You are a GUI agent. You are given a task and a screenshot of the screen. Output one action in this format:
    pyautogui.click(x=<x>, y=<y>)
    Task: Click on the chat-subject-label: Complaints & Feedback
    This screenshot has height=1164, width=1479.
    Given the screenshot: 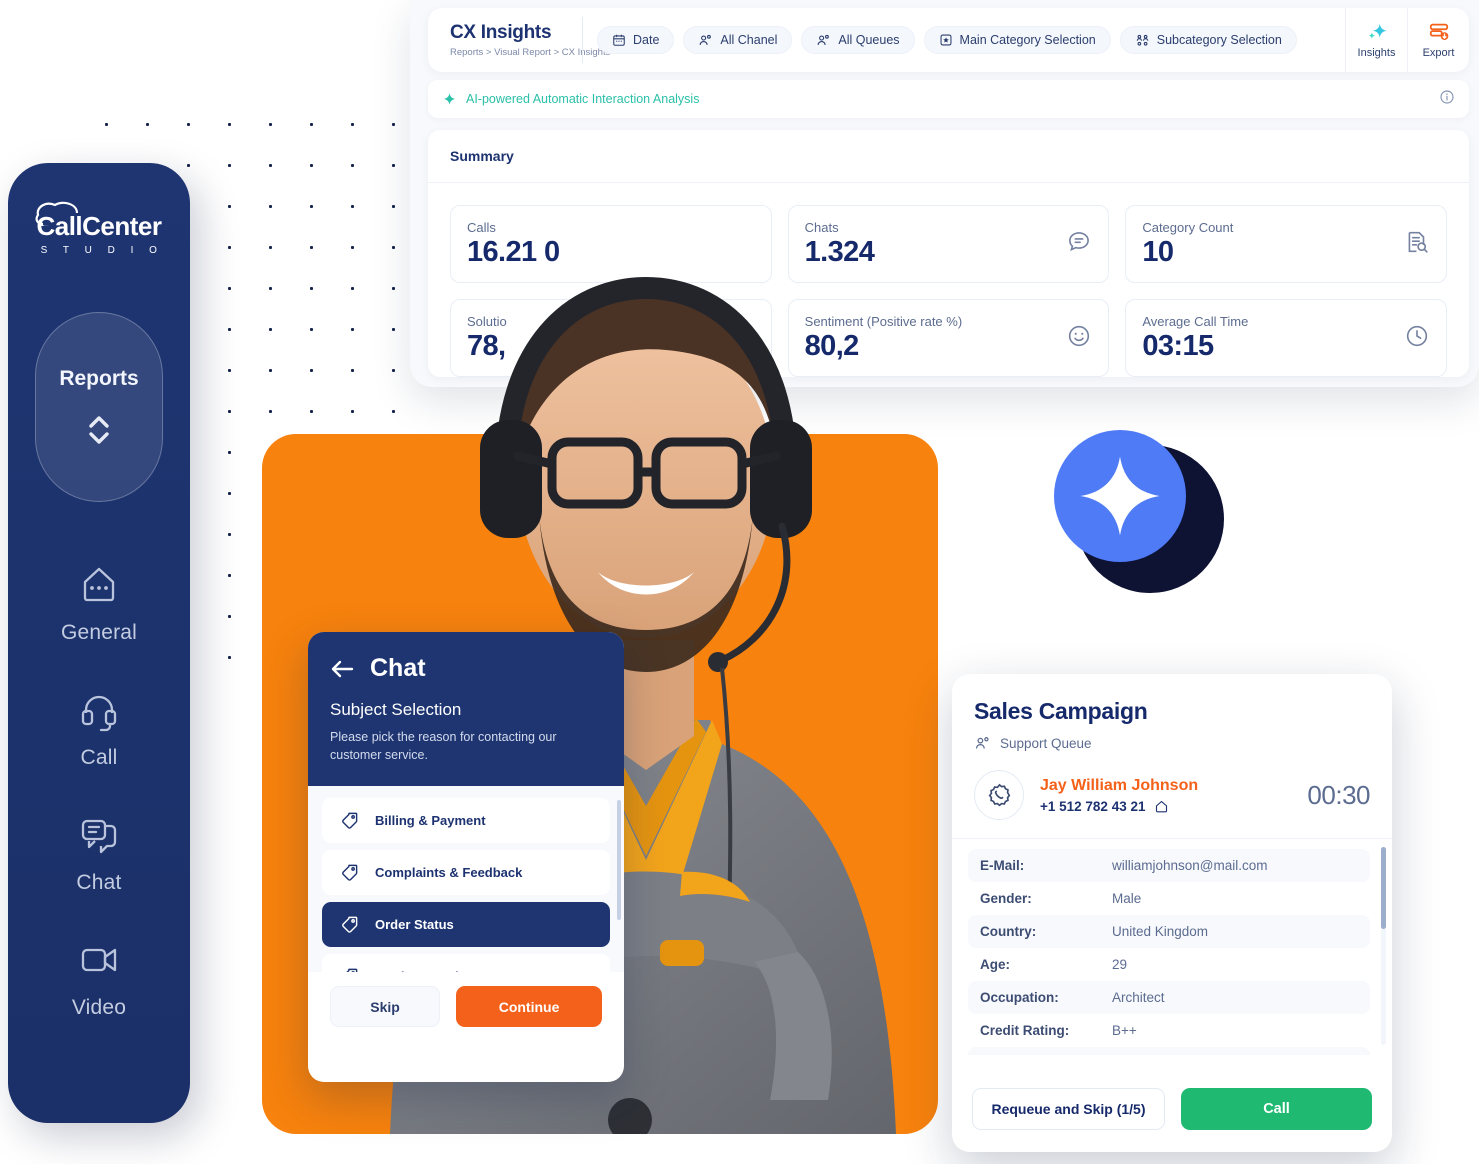 What is the action you would take?
    pyautogui.click(x=449, y=873)
    